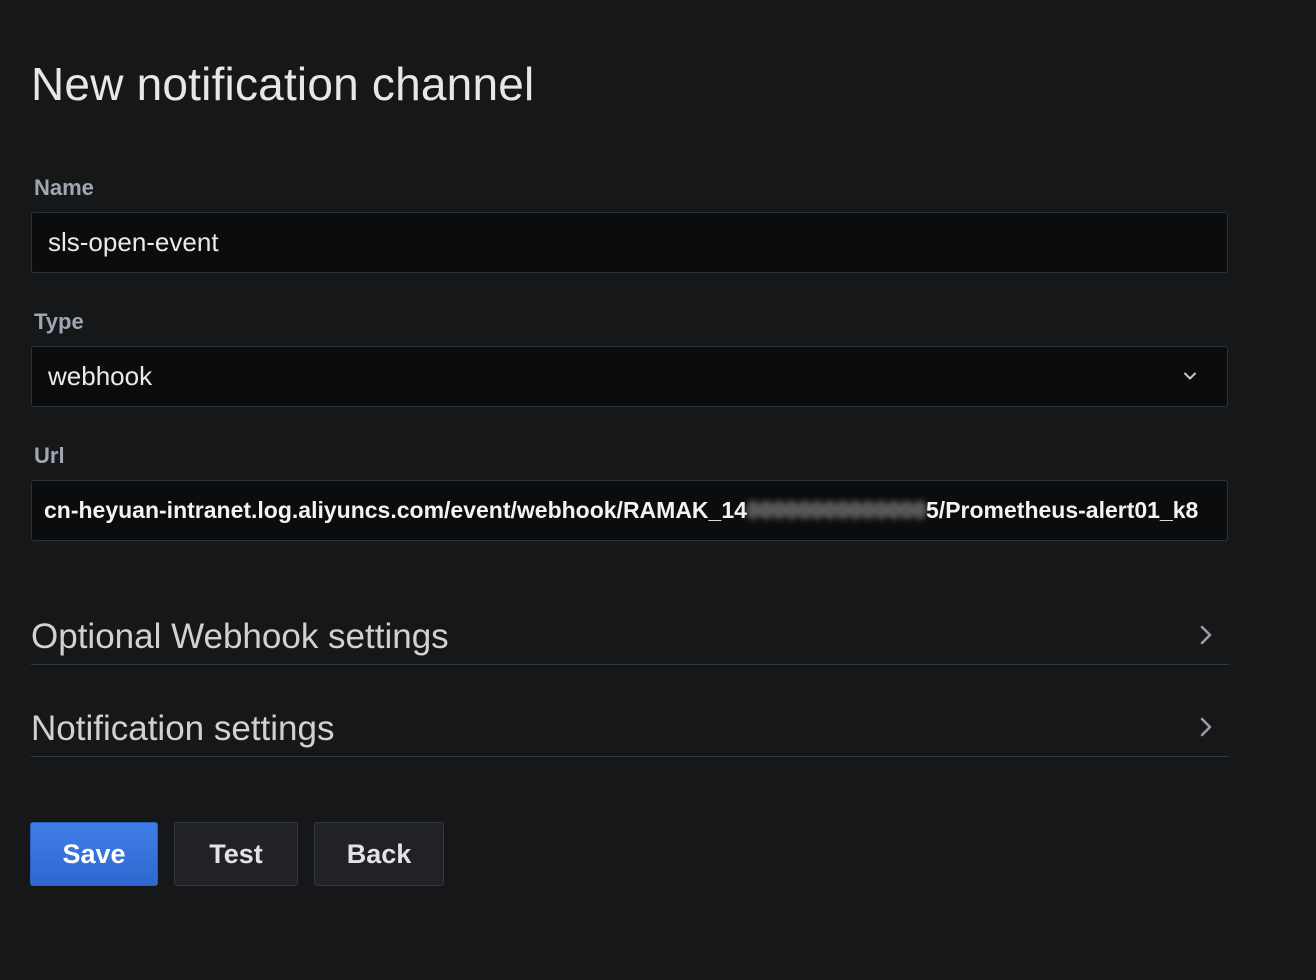 The height and width of the screenshot is (980, 1316). What do you see at coordinates (64, 187) in the screenshot?
I see `name-label: Name` at bounding box center [64, 187].